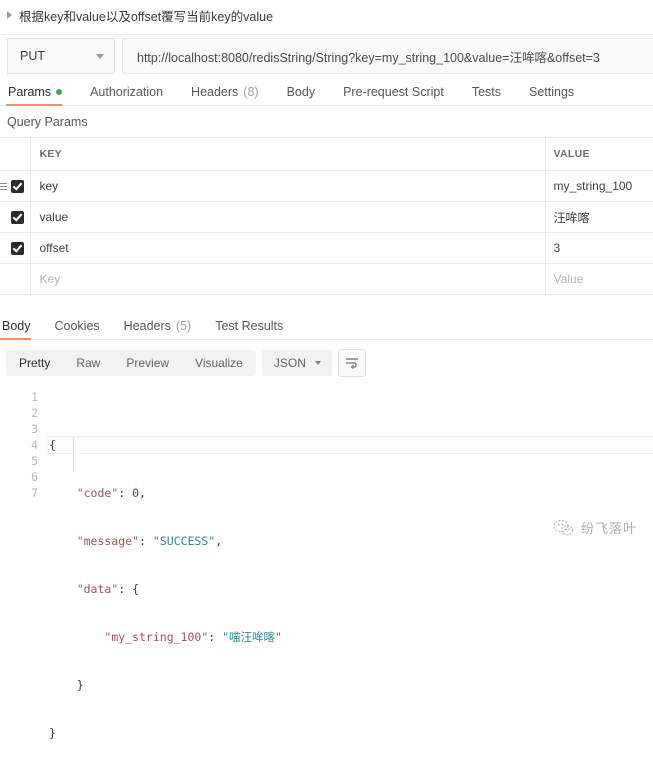 The image size is (653, 773). Describe the element at coordinates (147, 363) in the screenshot. I see `view-preview-button: Preview` at that location.